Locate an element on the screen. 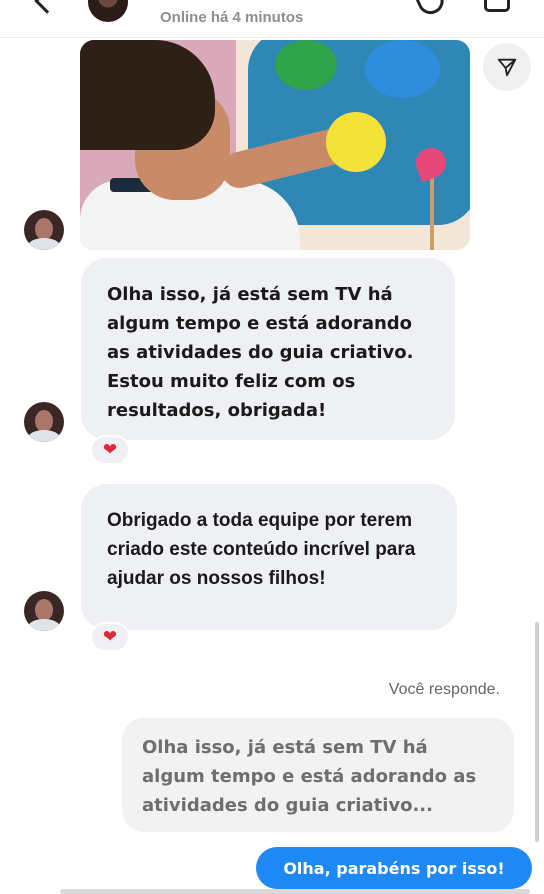  send-icon is located at coordinates (507, 67).